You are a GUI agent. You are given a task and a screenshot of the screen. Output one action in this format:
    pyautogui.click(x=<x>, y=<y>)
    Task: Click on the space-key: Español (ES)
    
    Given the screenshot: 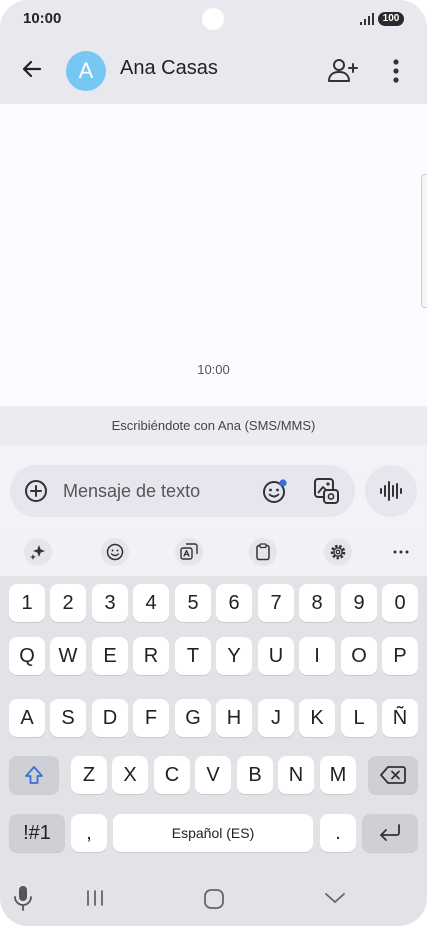 What is the action you would take?
    pyautogui.click(x=213, y=833)
    